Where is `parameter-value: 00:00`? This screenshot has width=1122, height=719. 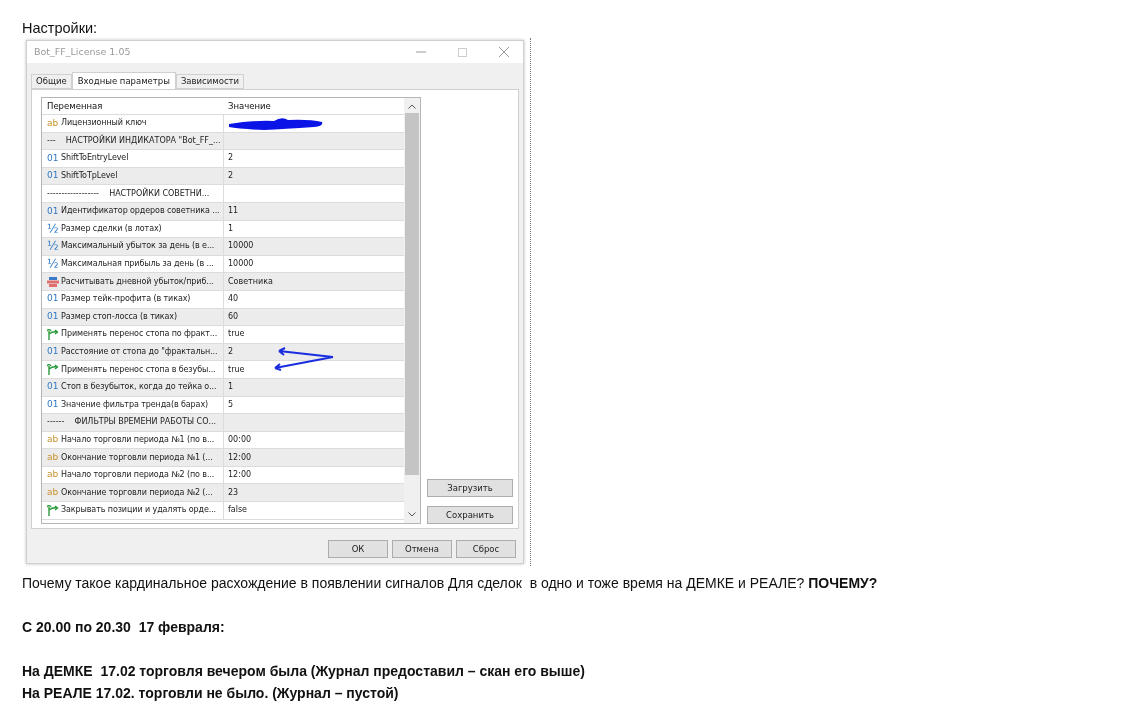
parameter-value: 00:00 is located at coordinates (240, 440).